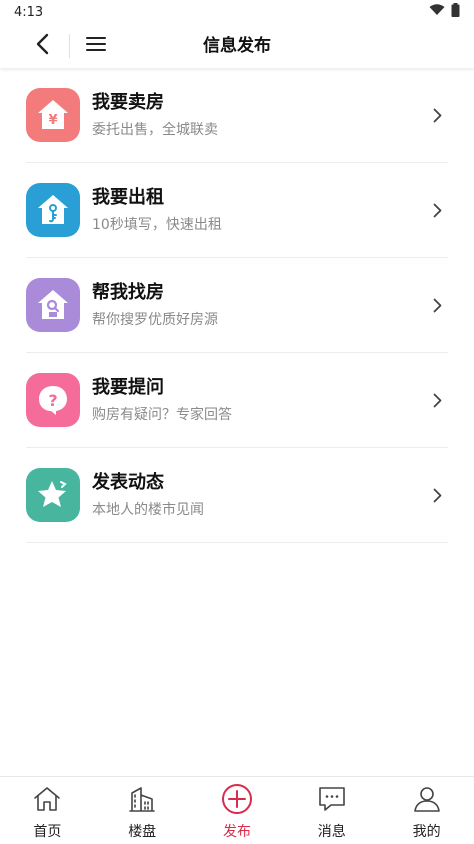 This screenshot has height=844, width=474. I want to click on tab-label: 消息, so click(331, 832).